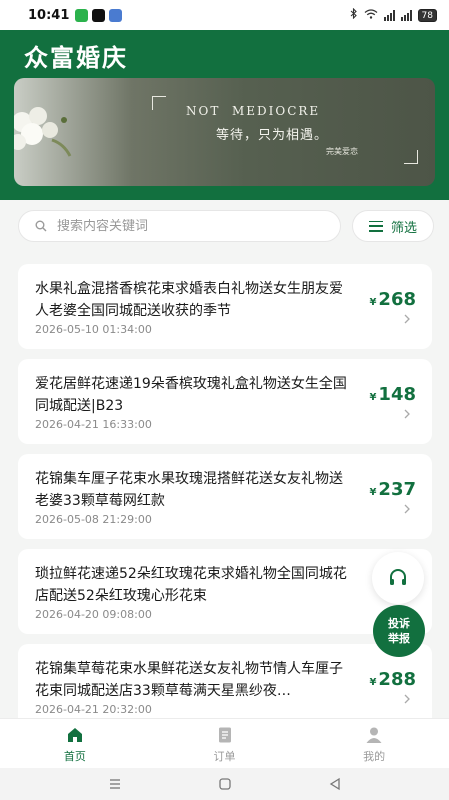 Image resolution: width=449 pixels, height=800 pixels. What do you see at coordinates (427, 15) in the screenshot?
I see `battery-indicator: 78` at bounding box center [427, 15].